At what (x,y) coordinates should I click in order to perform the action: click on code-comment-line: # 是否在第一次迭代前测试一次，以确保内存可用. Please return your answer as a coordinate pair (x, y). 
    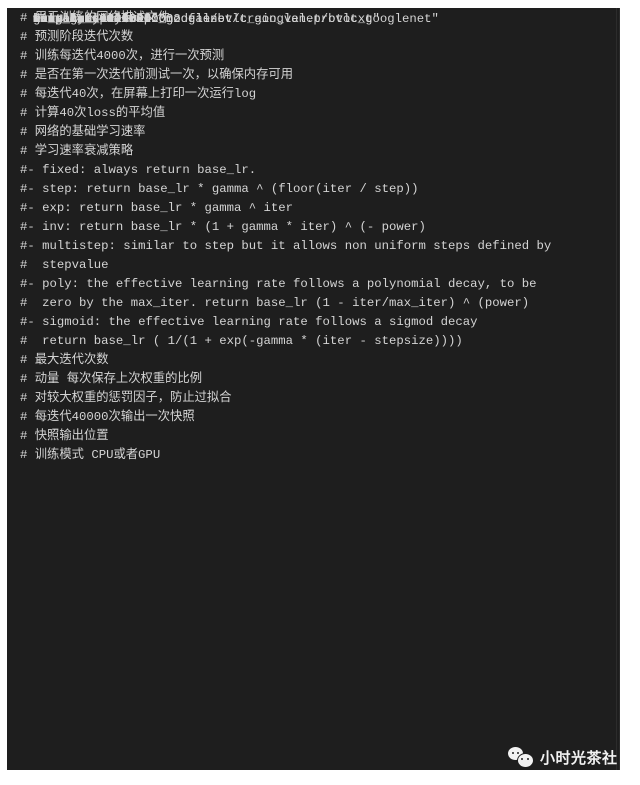
    Looking at the image, I should click on (156, 75).